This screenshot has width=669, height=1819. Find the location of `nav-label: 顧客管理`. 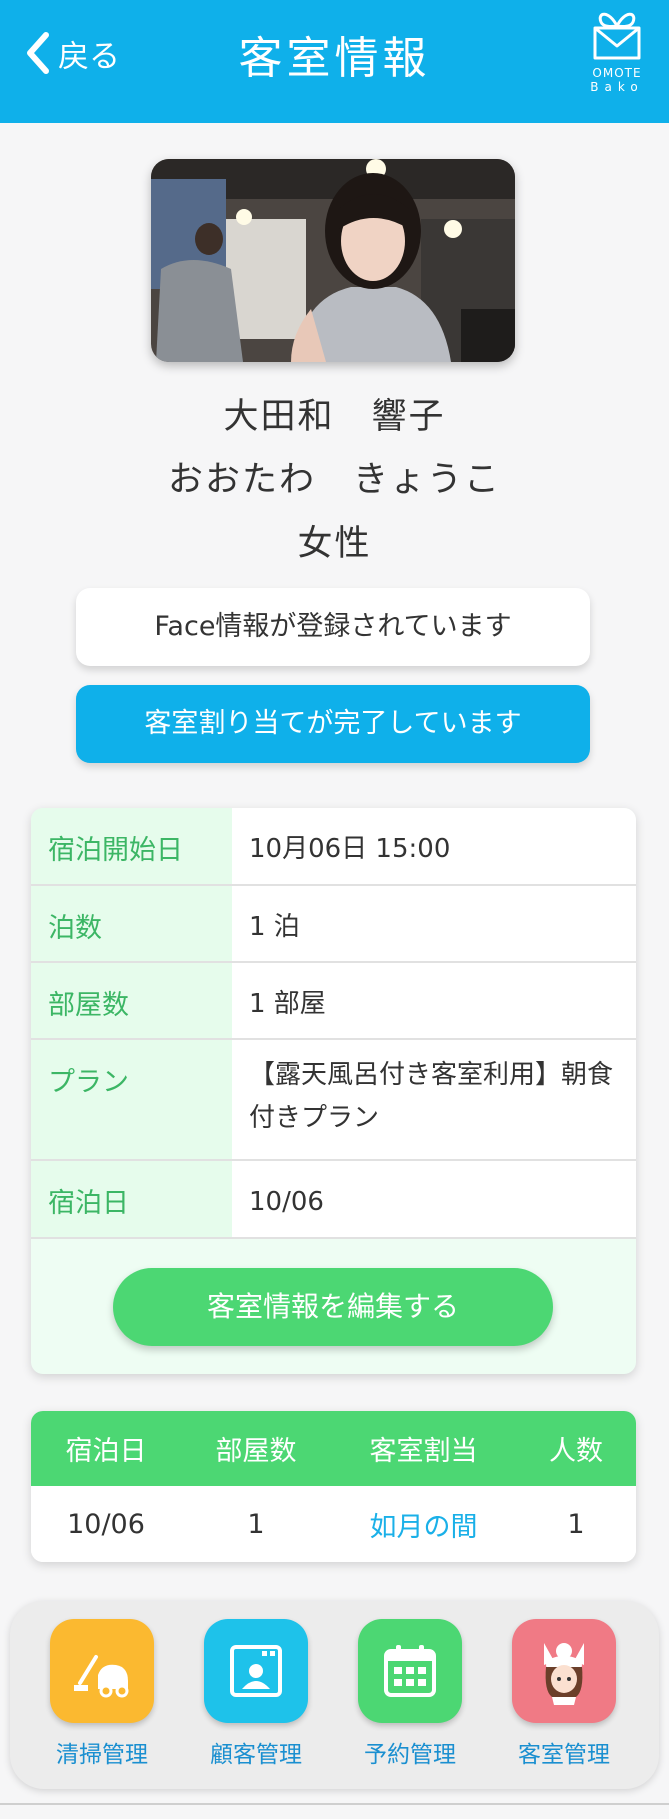

nav-label: 顧客管理 is located at coordinates (256, 1755).